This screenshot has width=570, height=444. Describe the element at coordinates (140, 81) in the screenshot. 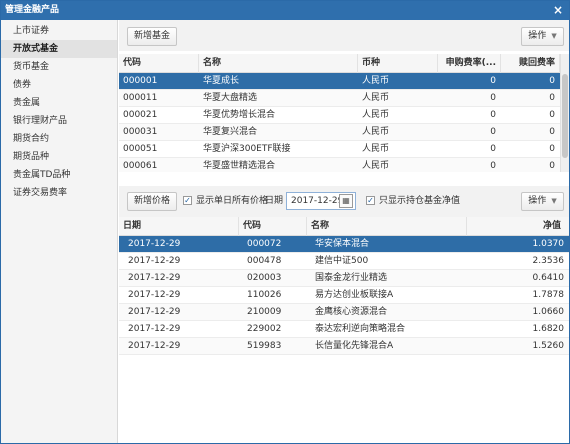

I see `cell-code: 000001` at that location.